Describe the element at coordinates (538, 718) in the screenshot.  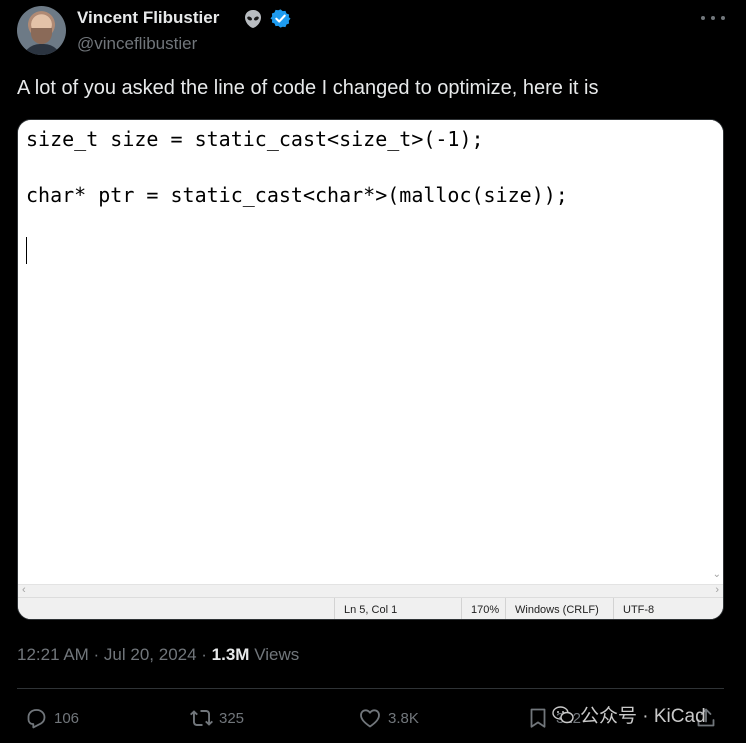
I see `bookmark-icon` at that location.